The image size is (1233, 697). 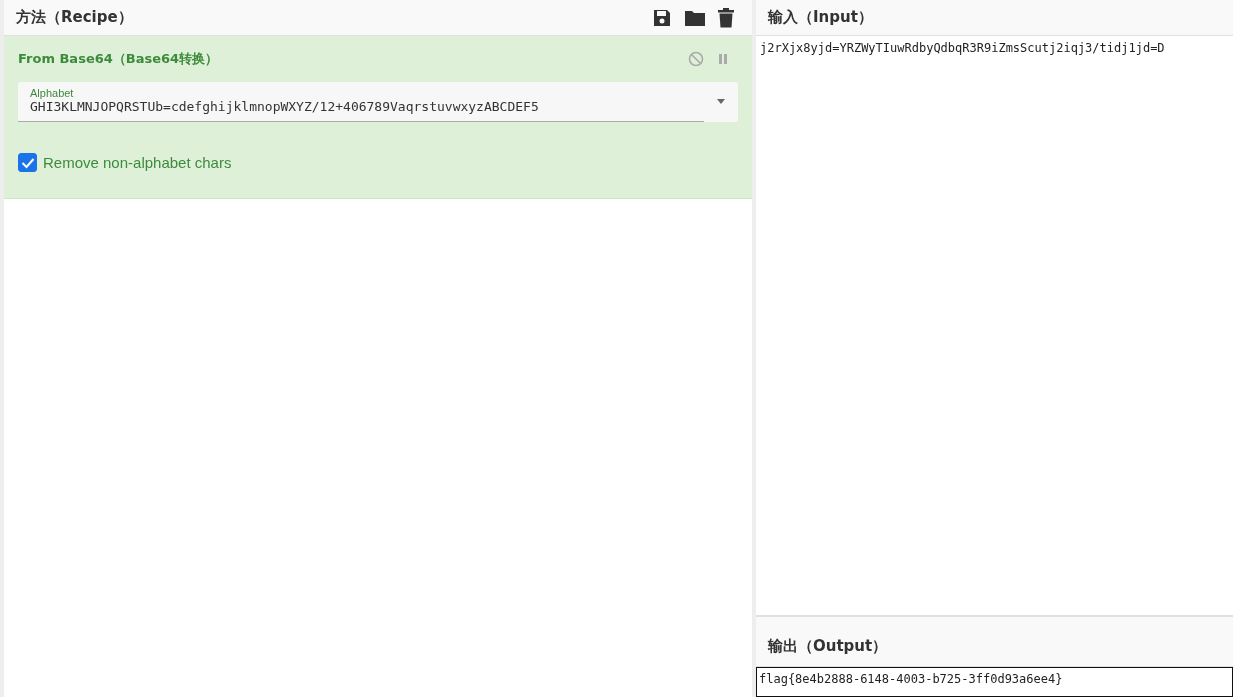 What do you see at coordinates (726, 17) in the screenshot?
I see `trash-icon` at bounding box center [726, 17].